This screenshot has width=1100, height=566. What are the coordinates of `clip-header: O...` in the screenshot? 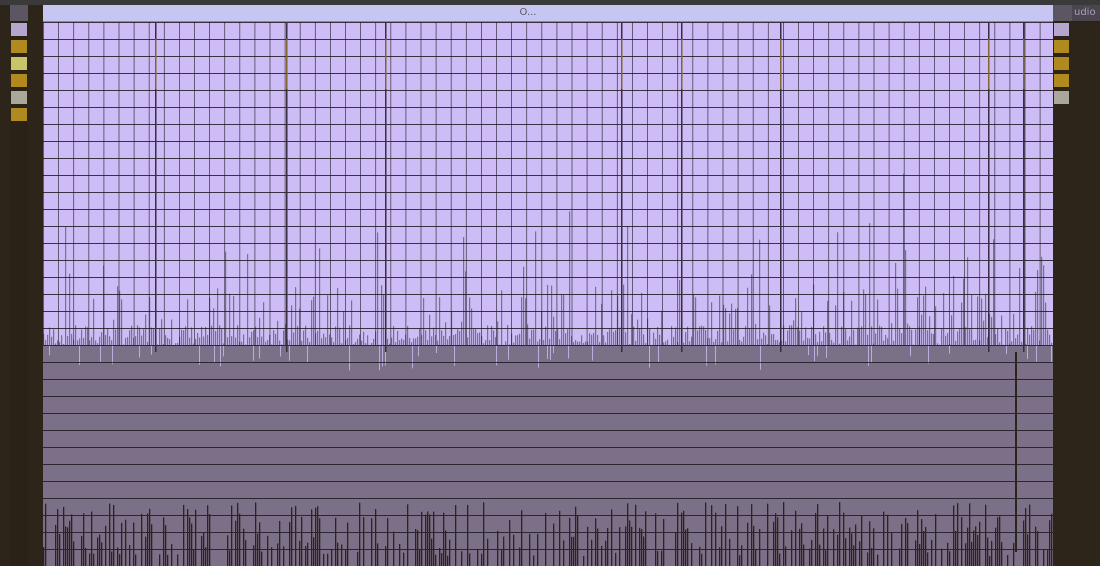 It's located at (548, 13).